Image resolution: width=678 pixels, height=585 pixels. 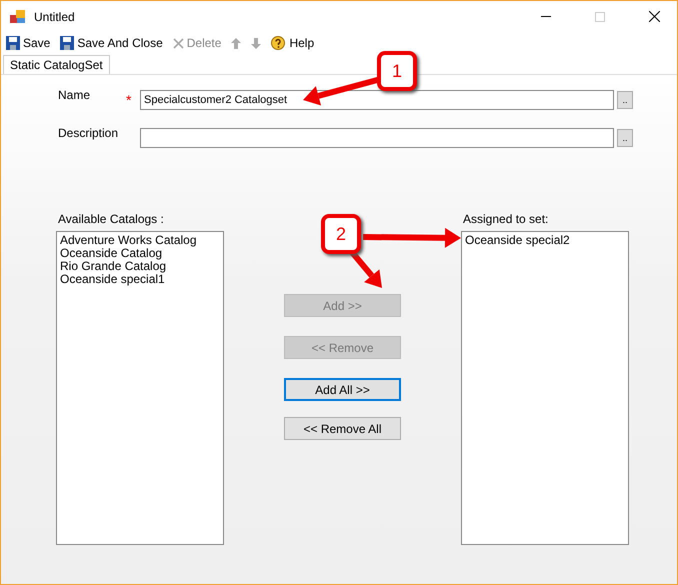 I want to click on callout-number: 1, so click(x=397, y=71).